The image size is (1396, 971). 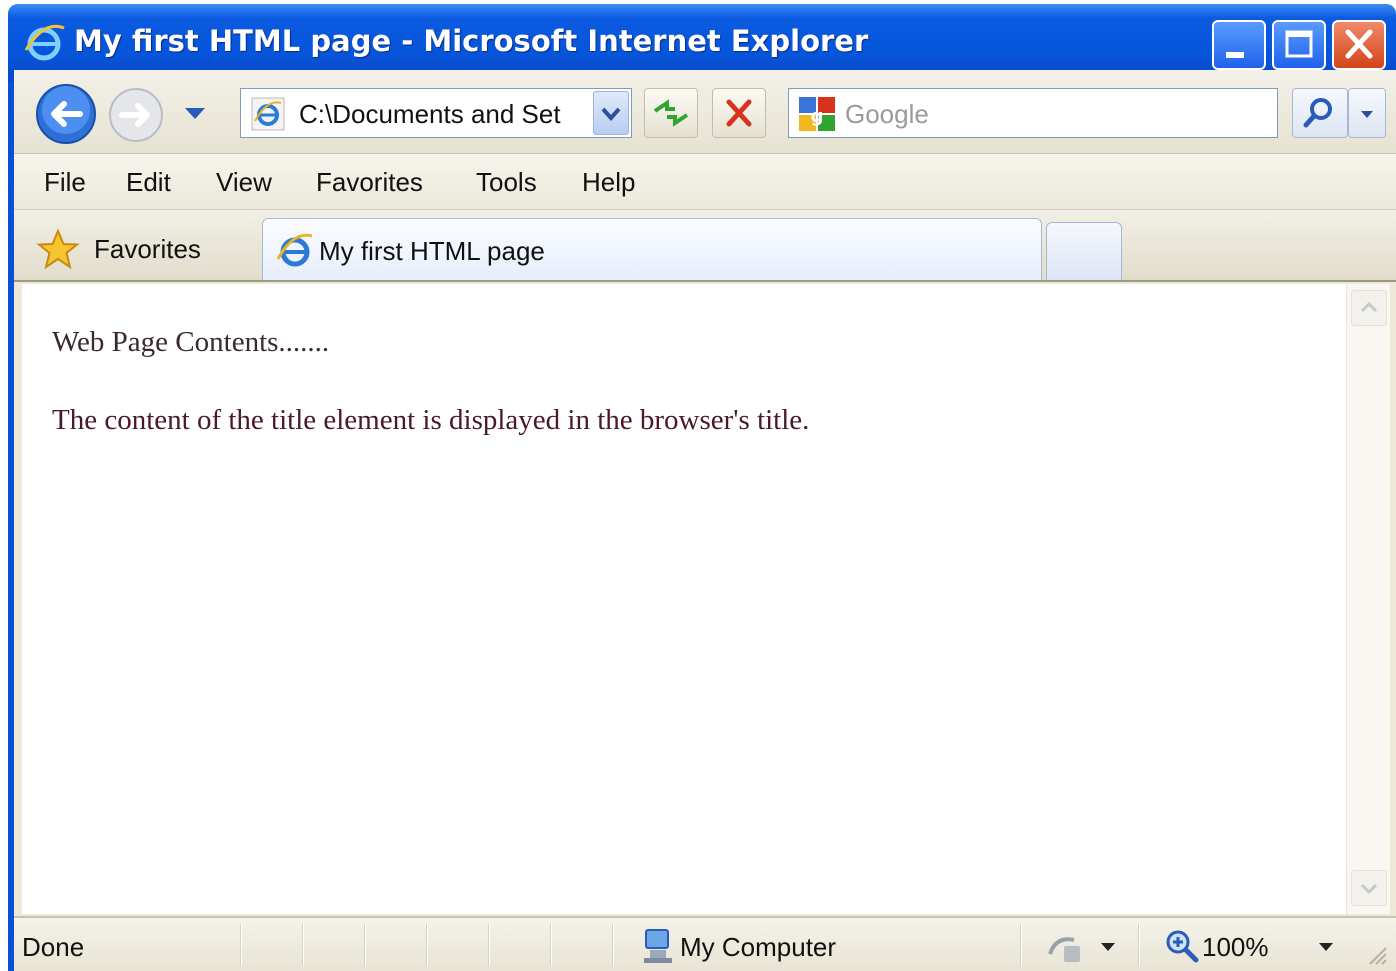 I want to click on favorites-button: Favorites, so click(x=140, y=247).